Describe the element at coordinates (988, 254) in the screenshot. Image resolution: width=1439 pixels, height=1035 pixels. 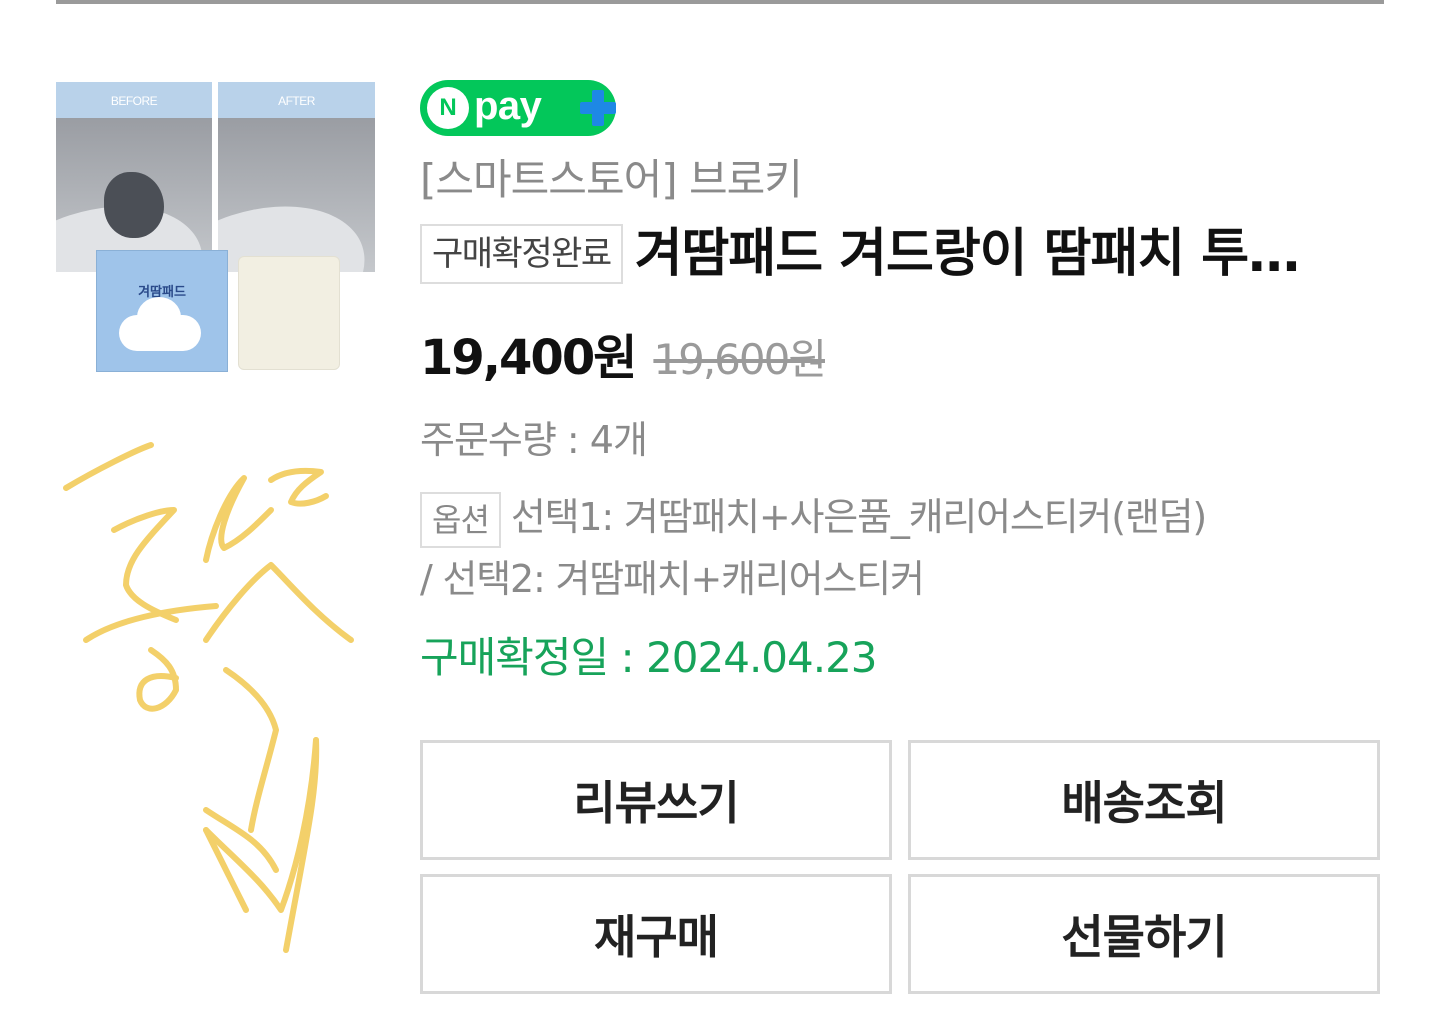
I see `product-title-link: 겨땀패드 겨드랑이 땀패치 투명 얇은 흡수 패드` at that location.